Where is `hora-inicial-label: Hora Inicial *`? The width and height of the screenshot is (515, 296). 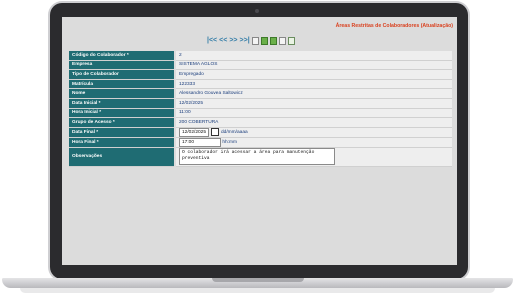
hora-inicial-label: Hora Inicial * is located at coordinates (122, 113).